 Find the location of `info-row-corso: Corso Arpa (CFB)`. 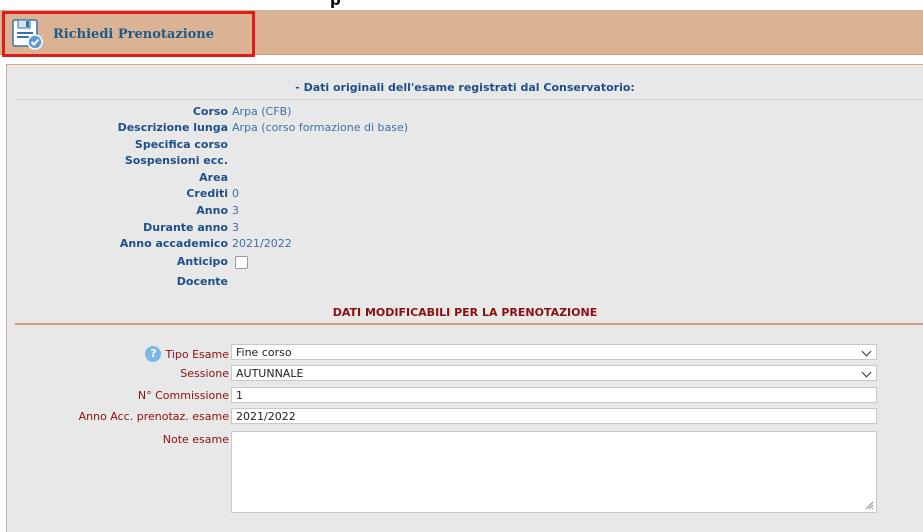

info-row-corso: Corso Arpa (CFB) is located at coordinates (465, 113).